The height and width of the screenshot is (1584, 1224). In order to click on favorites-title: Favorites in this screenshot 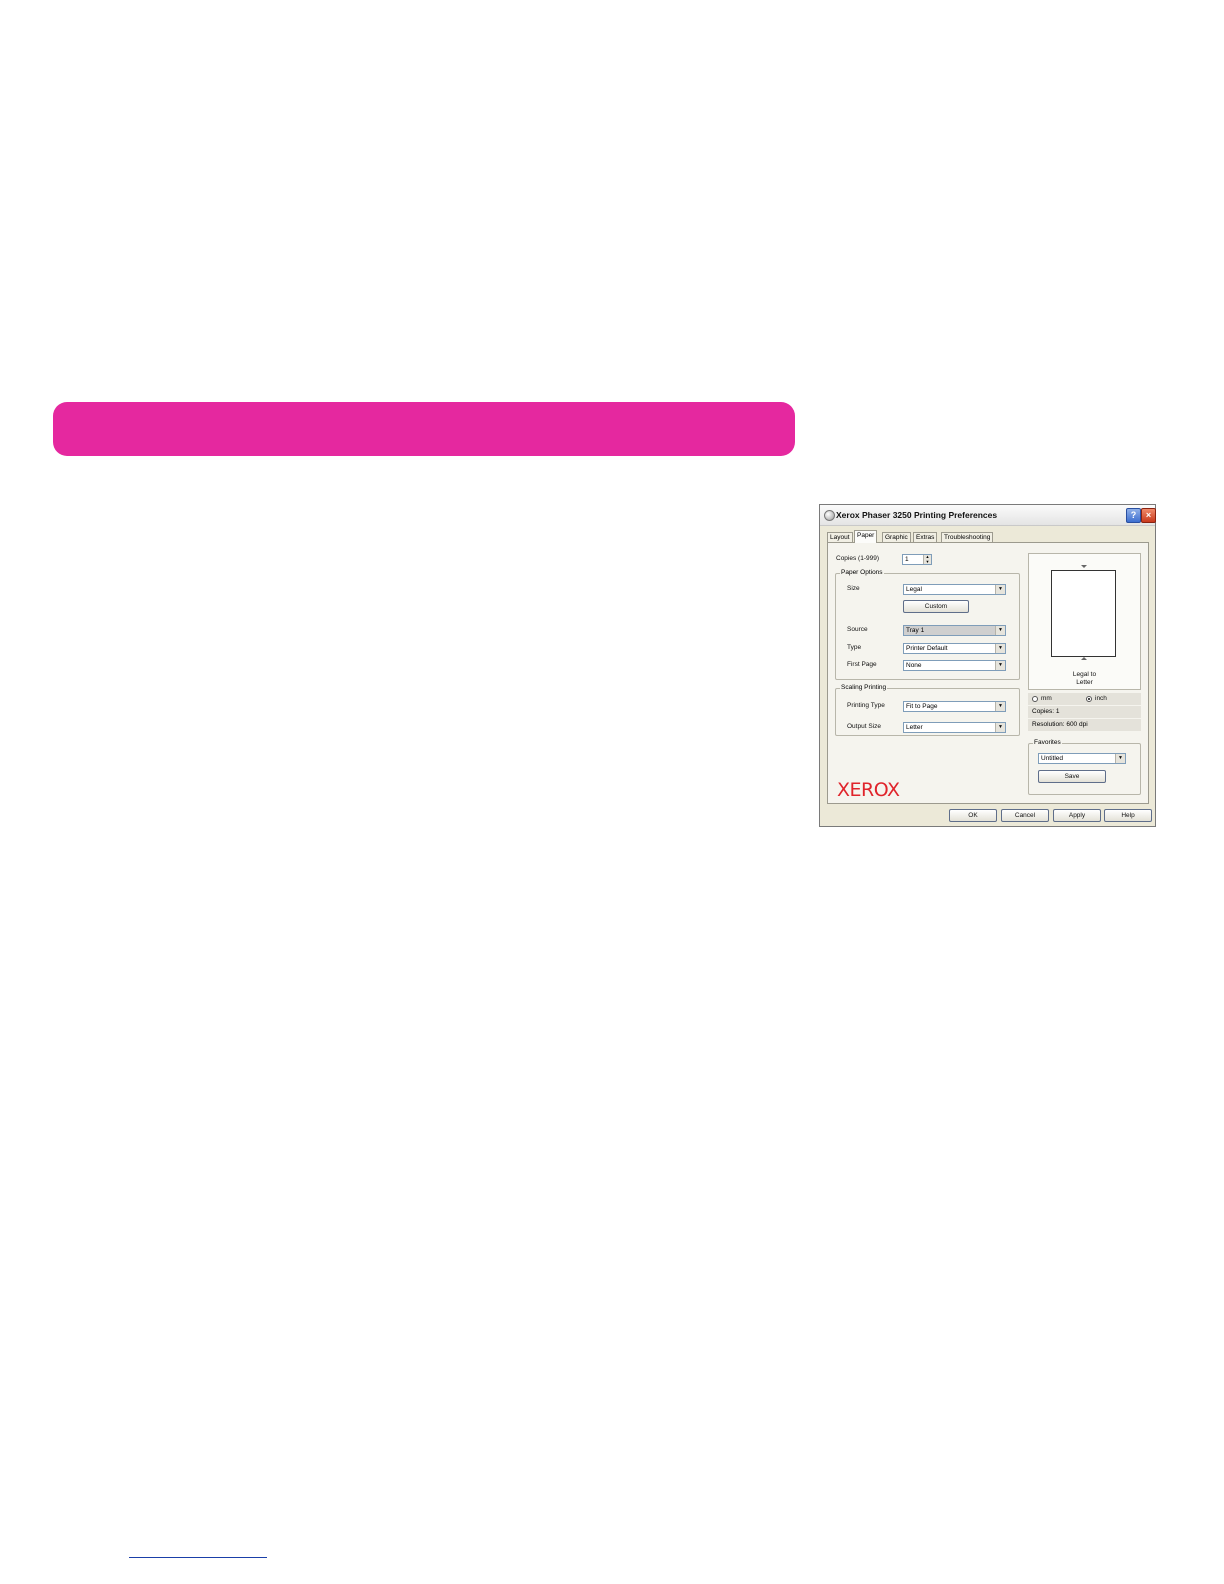, I will do `click(1047, 742)`.